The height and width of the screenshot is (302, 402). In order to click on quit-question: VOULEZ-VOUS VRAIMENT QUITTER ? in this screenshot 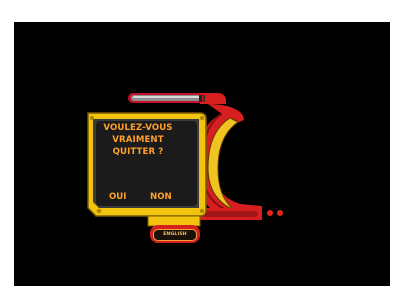, I will do `click(138, 140)`.